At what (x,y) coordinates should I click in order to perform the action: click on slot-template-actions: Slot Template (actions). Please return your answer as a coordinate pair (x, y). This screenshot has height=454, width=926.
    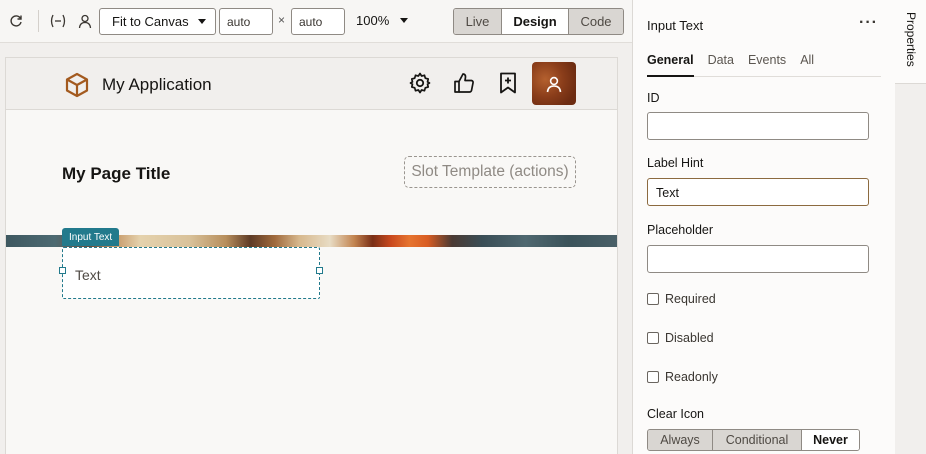
    Looking at the image, I should click on (490, 172).